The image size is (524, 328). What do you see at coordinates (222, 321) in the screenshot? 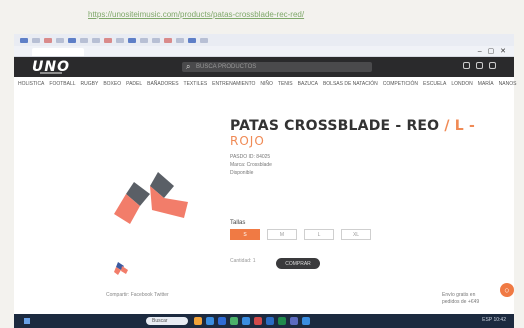
I see `store-icon` at bounding box center [222, 321].